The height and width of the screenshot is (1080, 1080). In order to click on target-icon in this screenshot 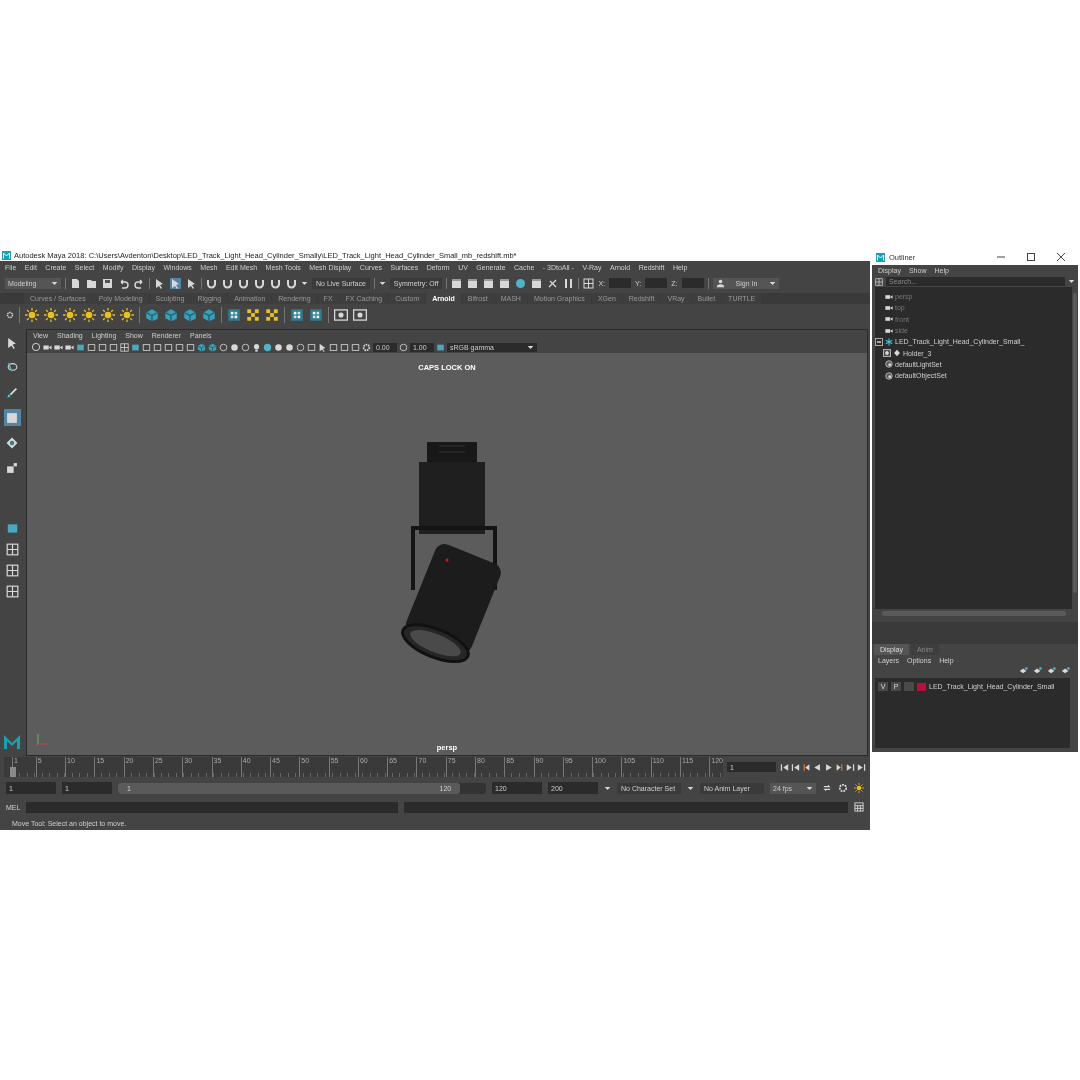, I will do `click(589, 283)`.